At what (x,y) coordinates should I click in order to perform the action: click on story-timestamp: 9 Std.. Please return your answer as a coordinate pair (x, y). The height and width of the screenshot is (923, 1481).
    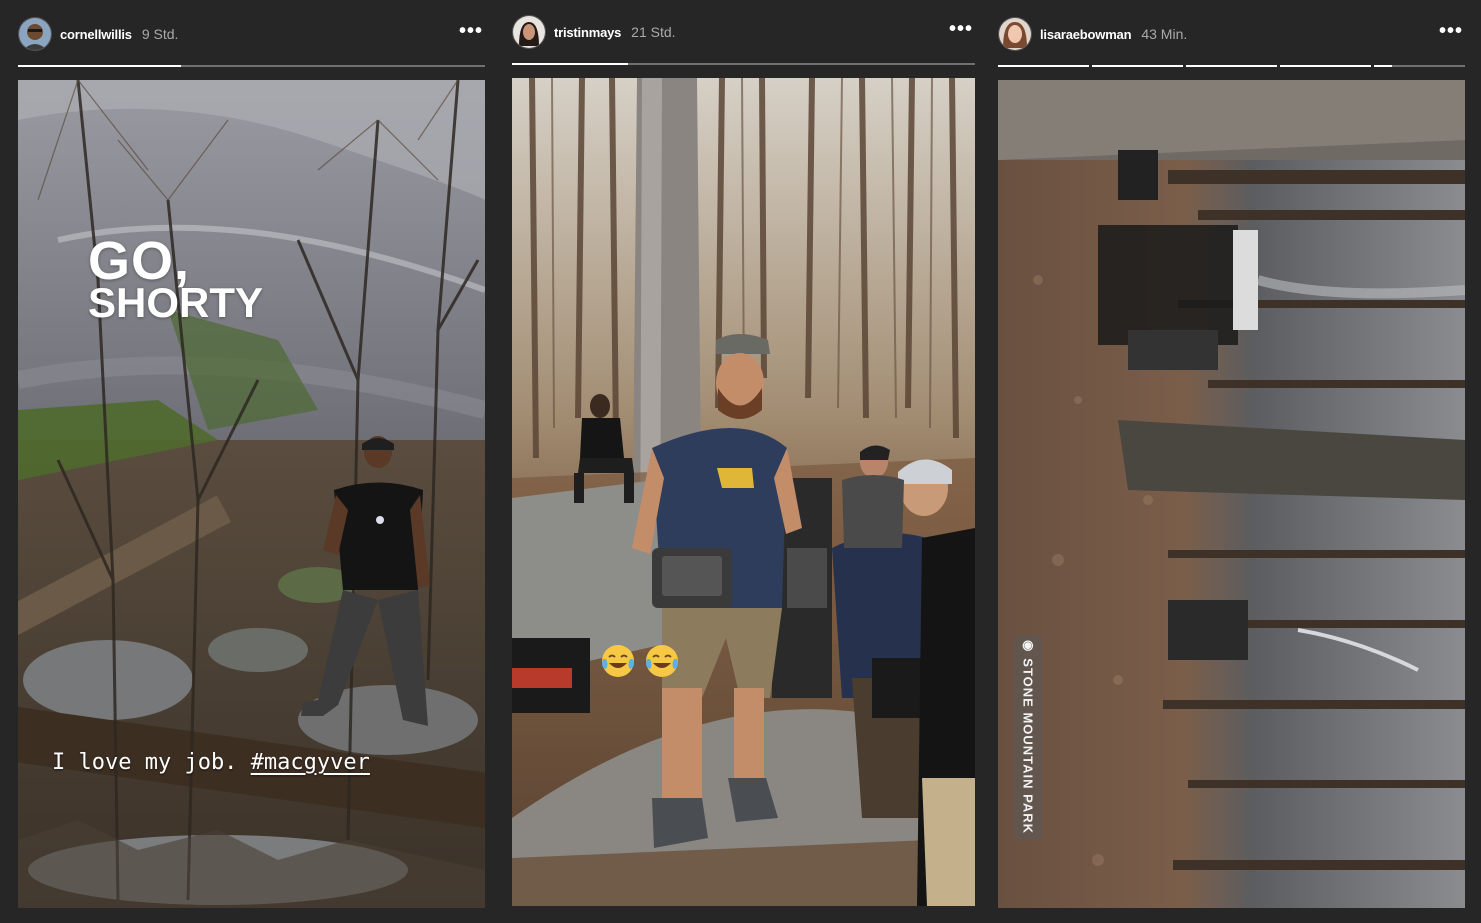
    Looking at the image, I should click on (160, 34).